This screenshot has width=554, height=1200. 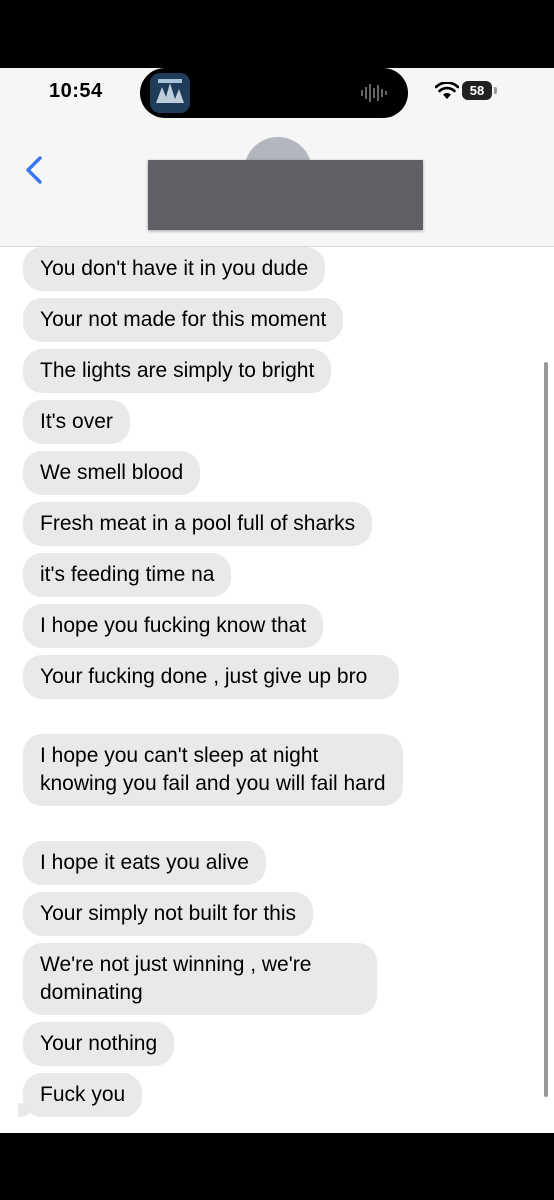 I want to click on message-bubble: Your nothing, so click(x=99, y=1044).